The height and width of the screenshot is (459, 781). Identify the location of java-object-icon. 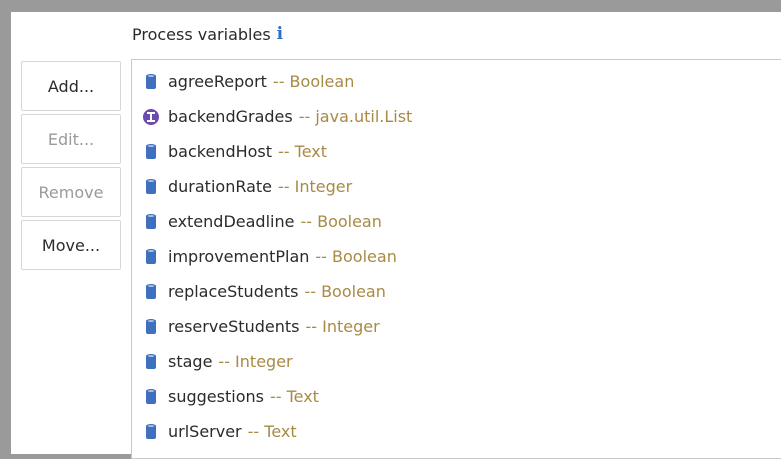
(151, 117).